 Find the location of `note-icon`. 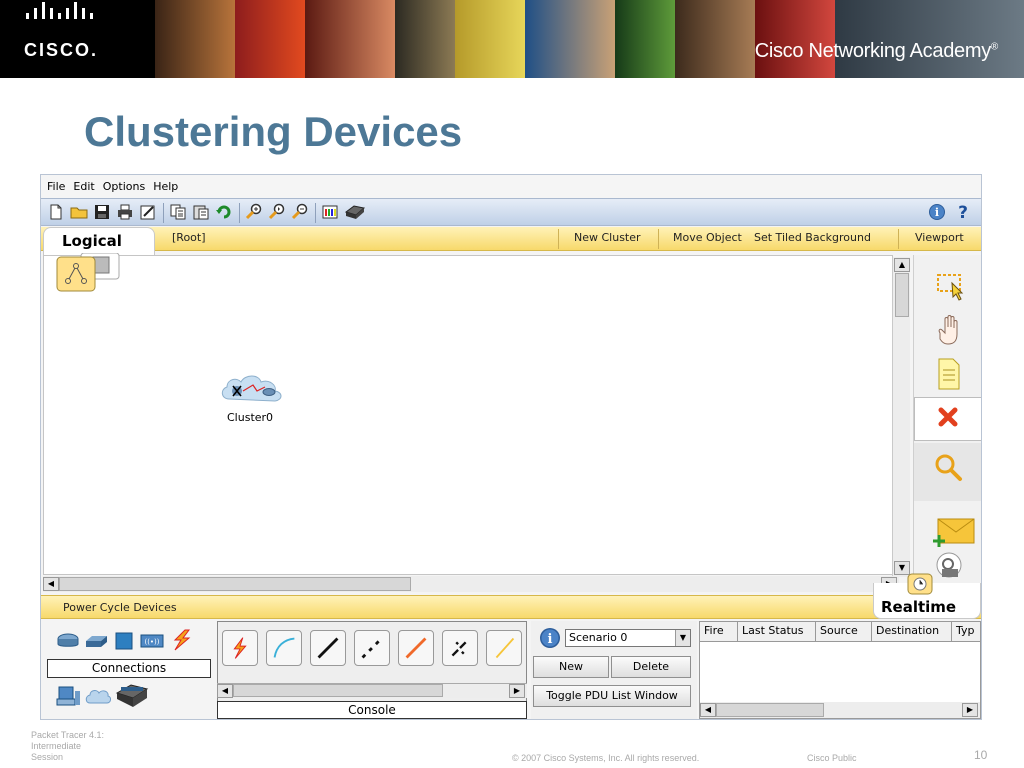

note-icon is located at coordinates (948, 375).